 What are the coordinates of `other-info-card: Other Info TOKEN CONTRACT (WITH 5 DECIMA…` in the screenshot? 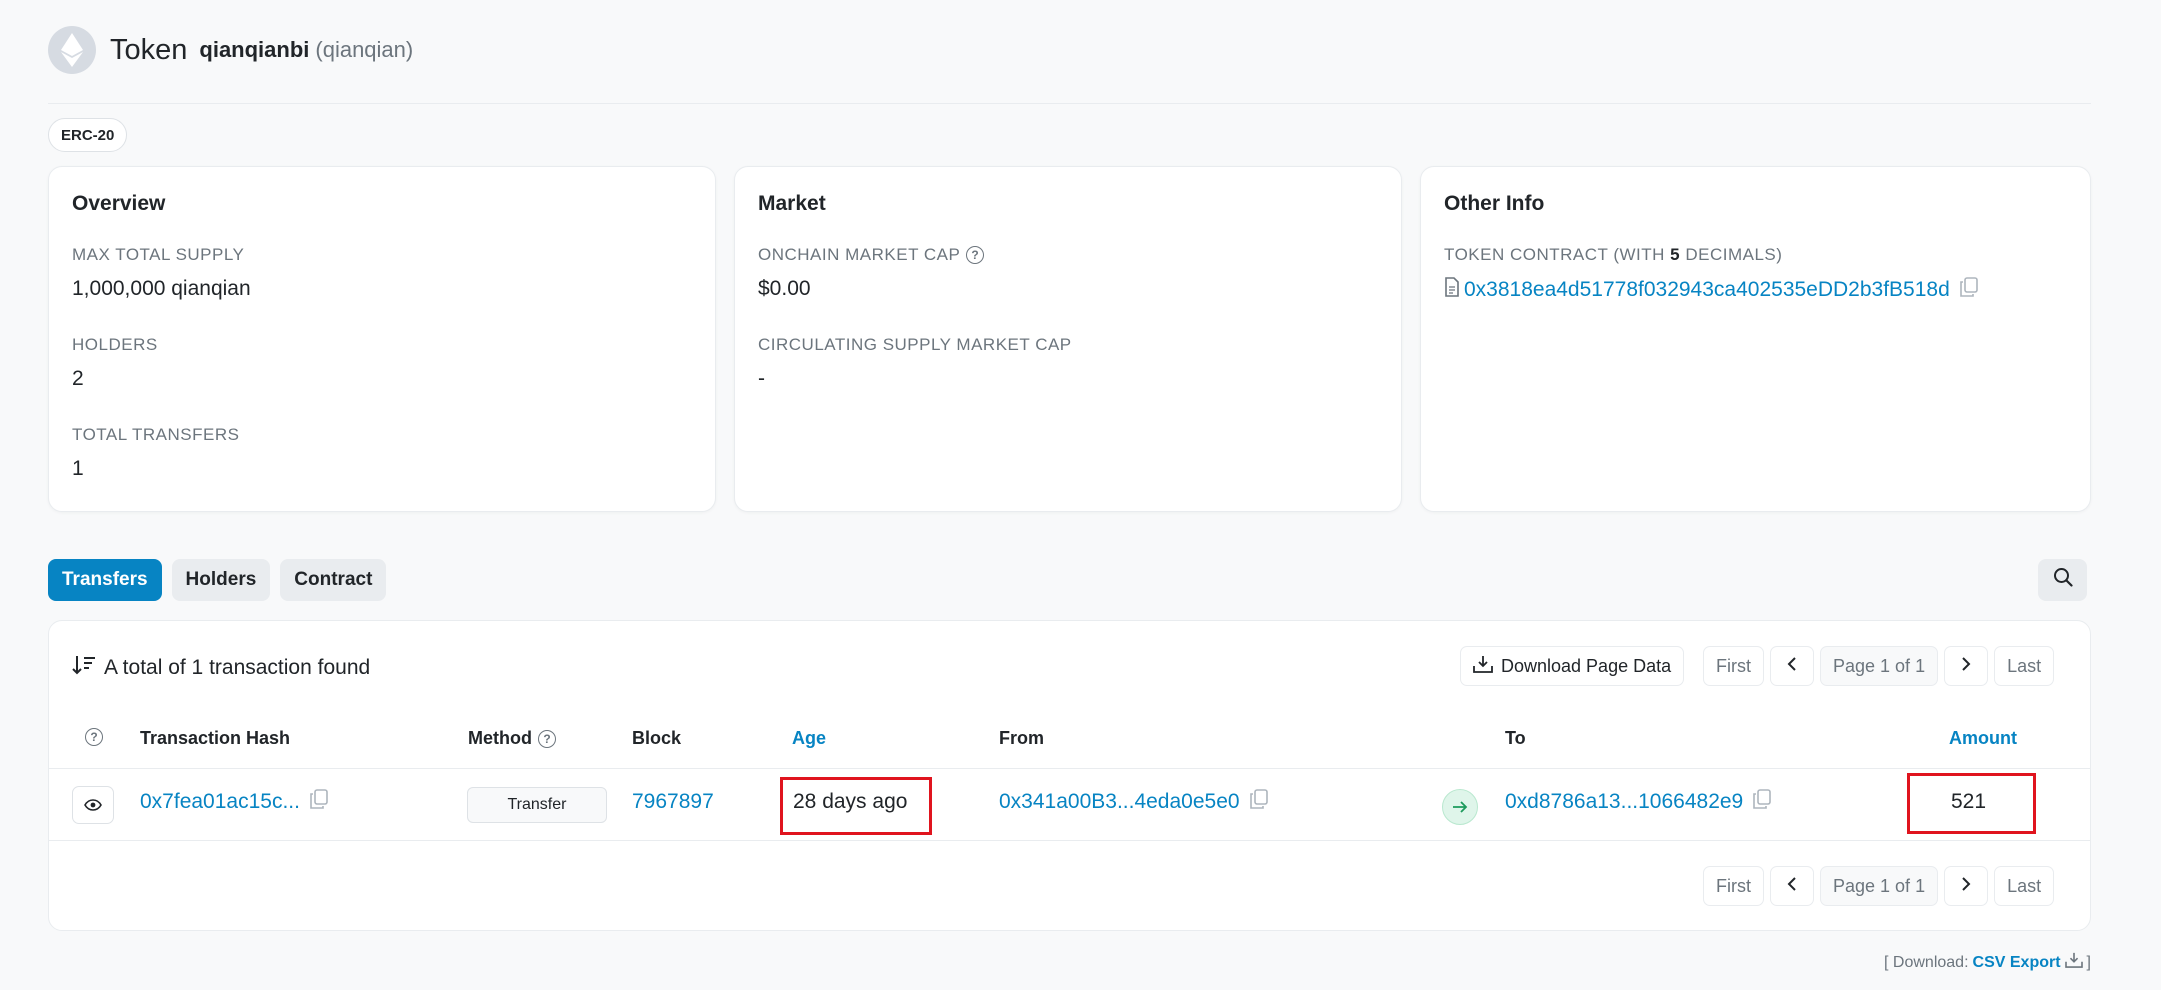 It's located at (1755, 339).